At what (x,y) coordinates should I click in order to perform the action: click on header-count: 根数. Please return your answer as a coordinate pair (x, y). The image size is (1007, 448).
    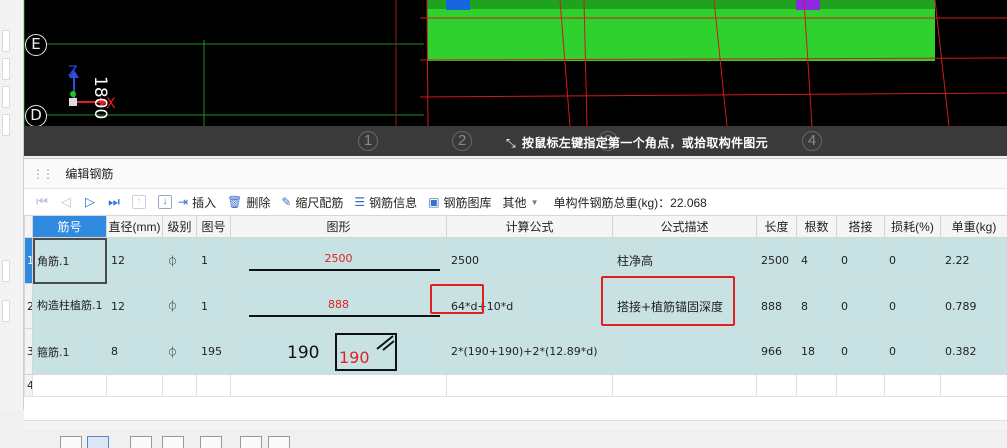
    Looking at the image, I should click on (817, 227).